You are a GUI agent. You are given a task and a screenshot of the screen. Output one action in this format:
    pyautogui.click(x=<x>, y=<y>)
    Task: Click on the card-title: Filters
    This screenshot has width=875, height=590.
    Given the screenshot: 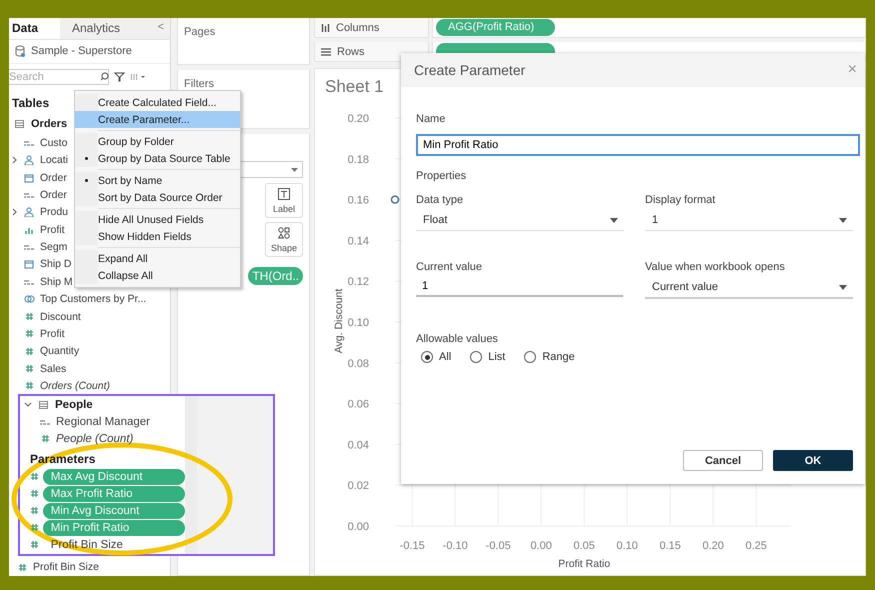 What is the action you would take?
    pyautogui.click(x=199, y=84)
    